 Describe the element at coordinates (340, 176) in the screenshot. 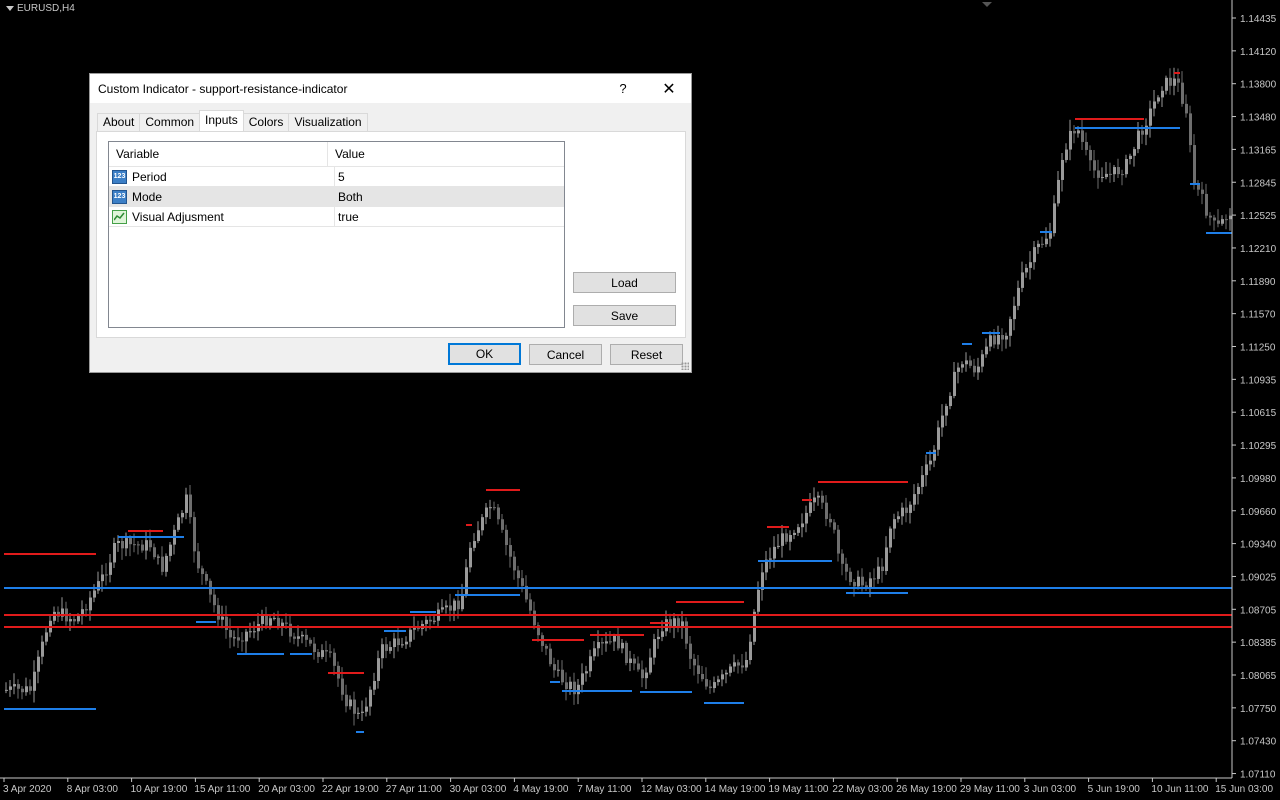

I see `row-value: 5` at that location.